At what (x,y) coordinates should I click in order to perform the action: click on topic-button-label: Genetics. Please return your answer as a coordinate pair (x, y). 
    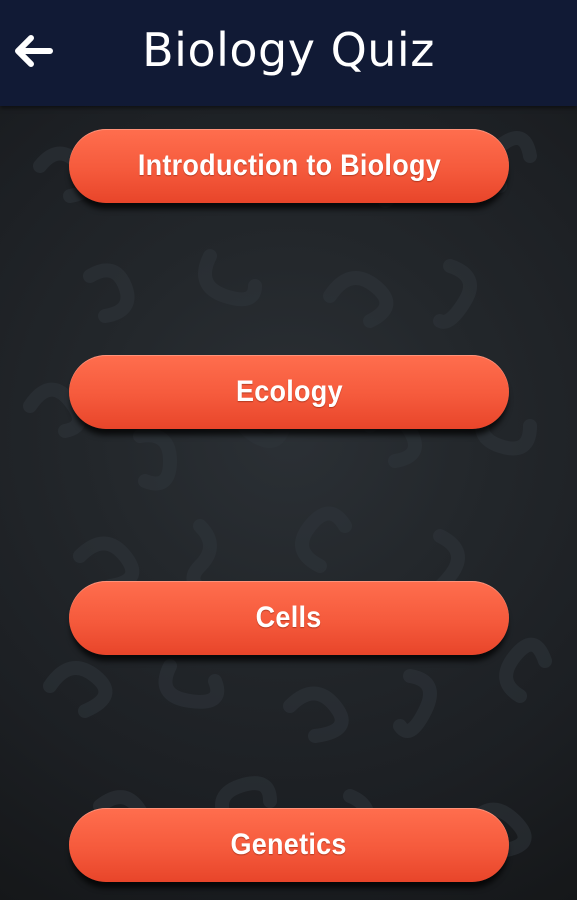
    Looking at the image, I should click on (289, 844).